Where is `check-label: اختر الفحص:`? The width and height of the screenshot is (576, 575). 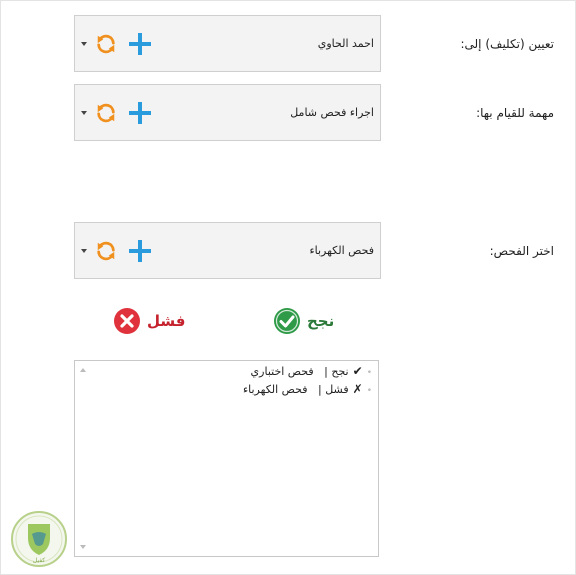
check-label: اختر الفحص: is located at coordinates (521, 251).